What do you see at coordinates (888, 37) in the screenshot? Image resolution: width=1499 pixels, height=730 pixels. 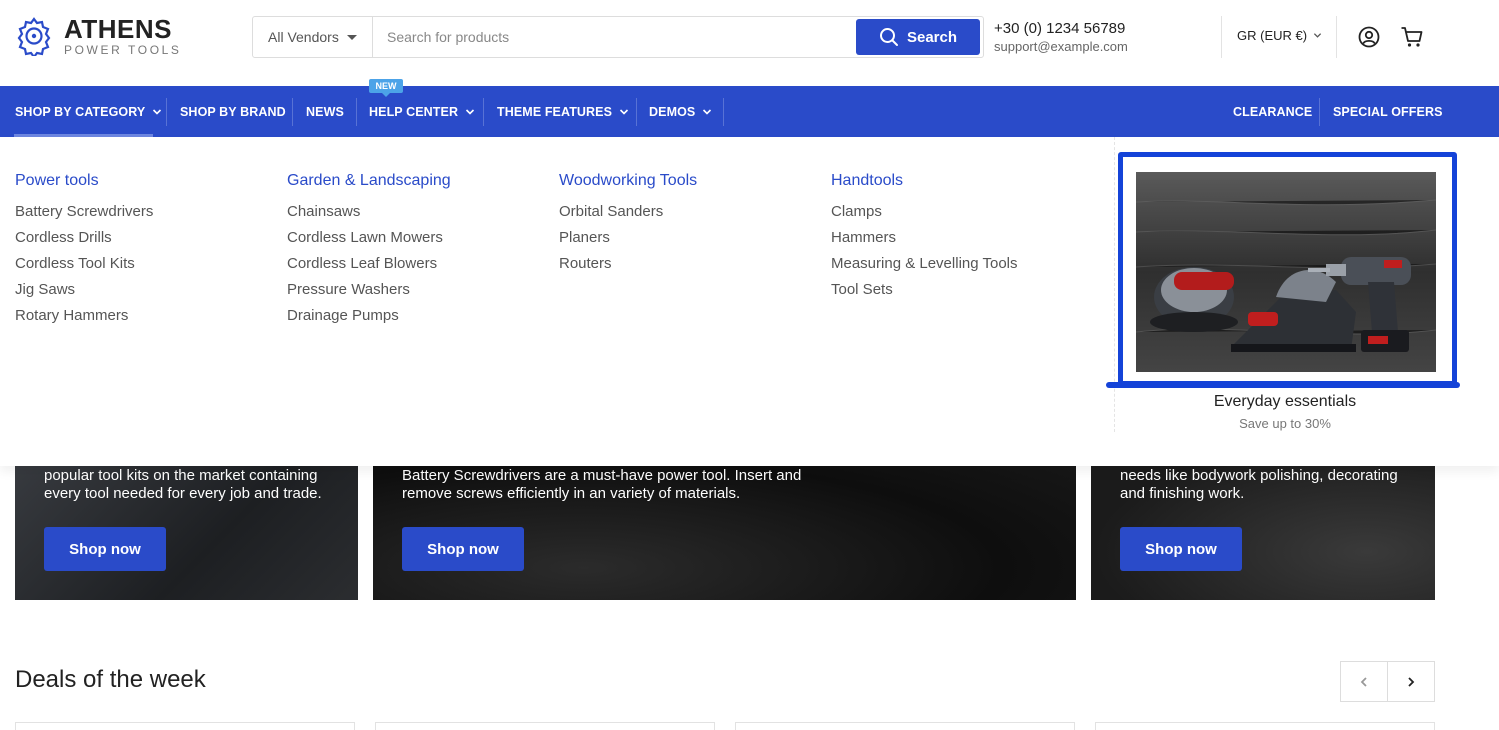 I see `search-icon` at bounding box center [888, 37].